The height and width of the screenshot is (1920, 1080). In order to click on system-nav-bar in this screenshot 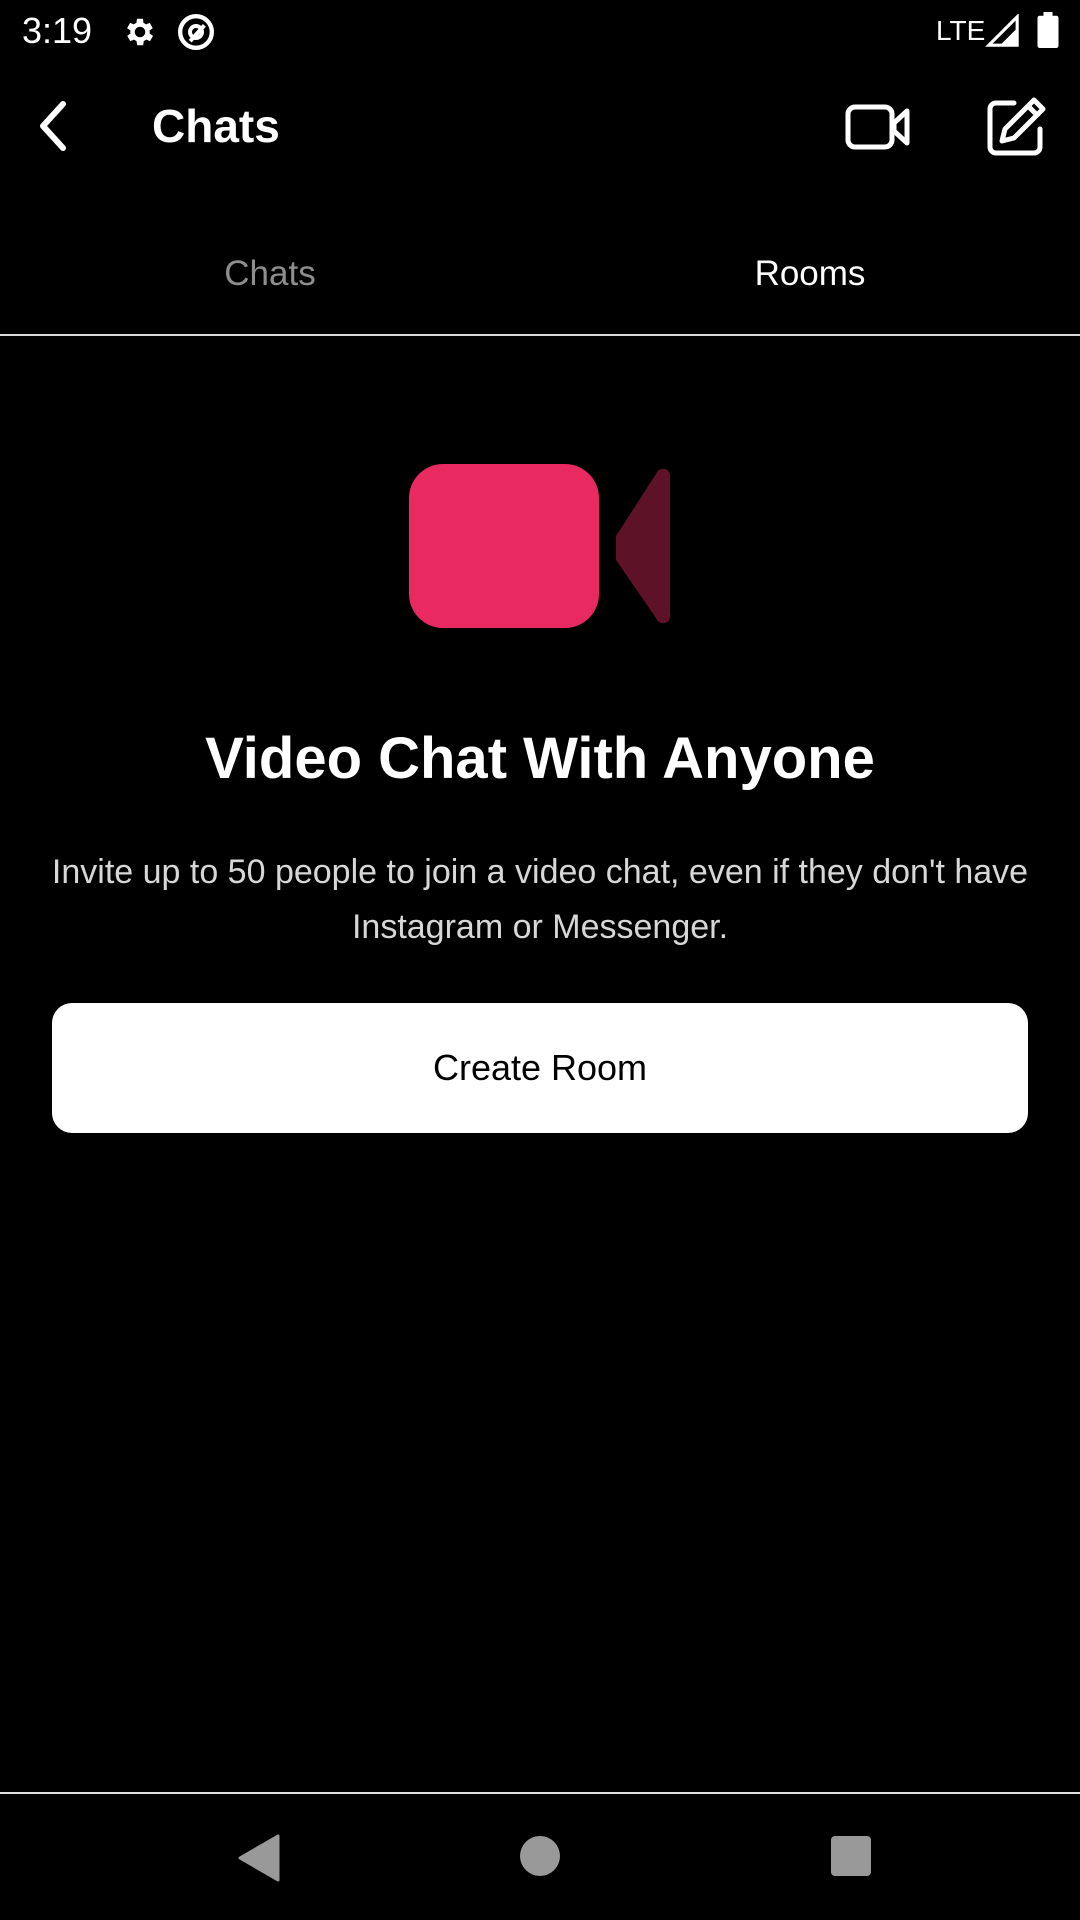, I will do `click(540, 1857)`.